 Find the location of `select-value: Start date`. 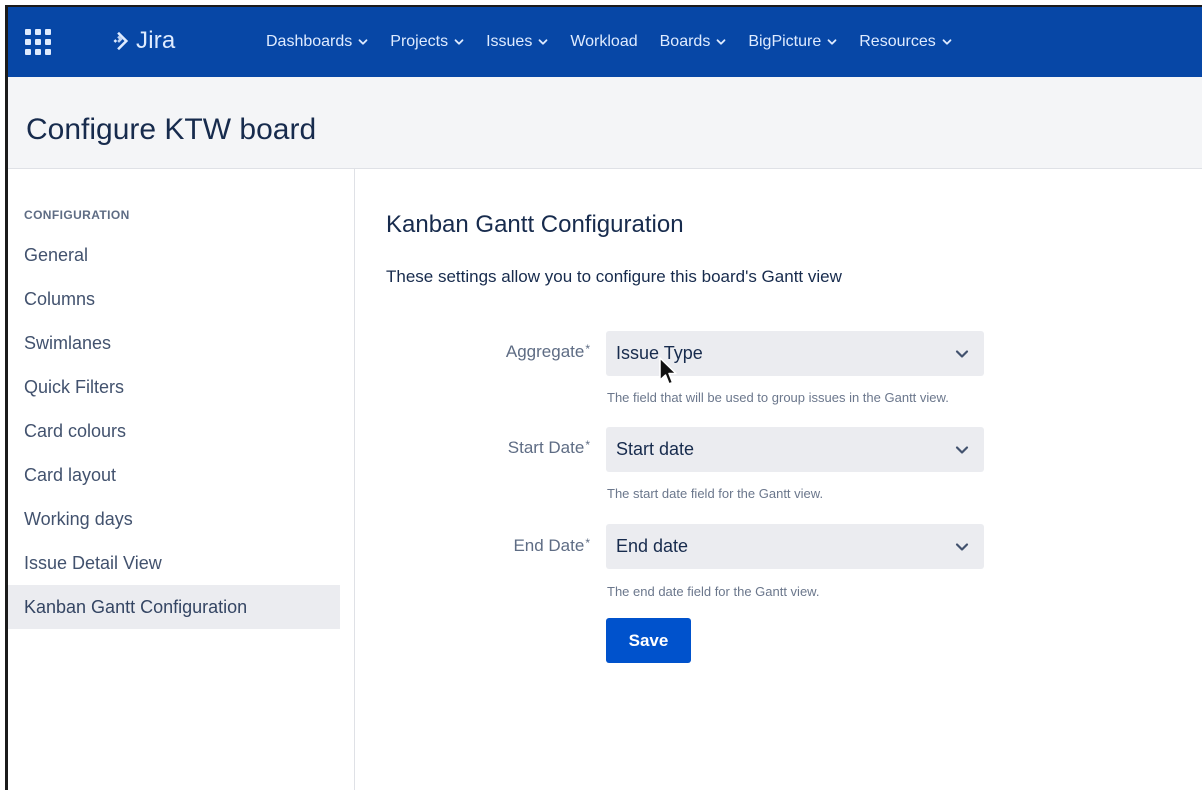

select-value: Start date is located at coordinates (655, 449).